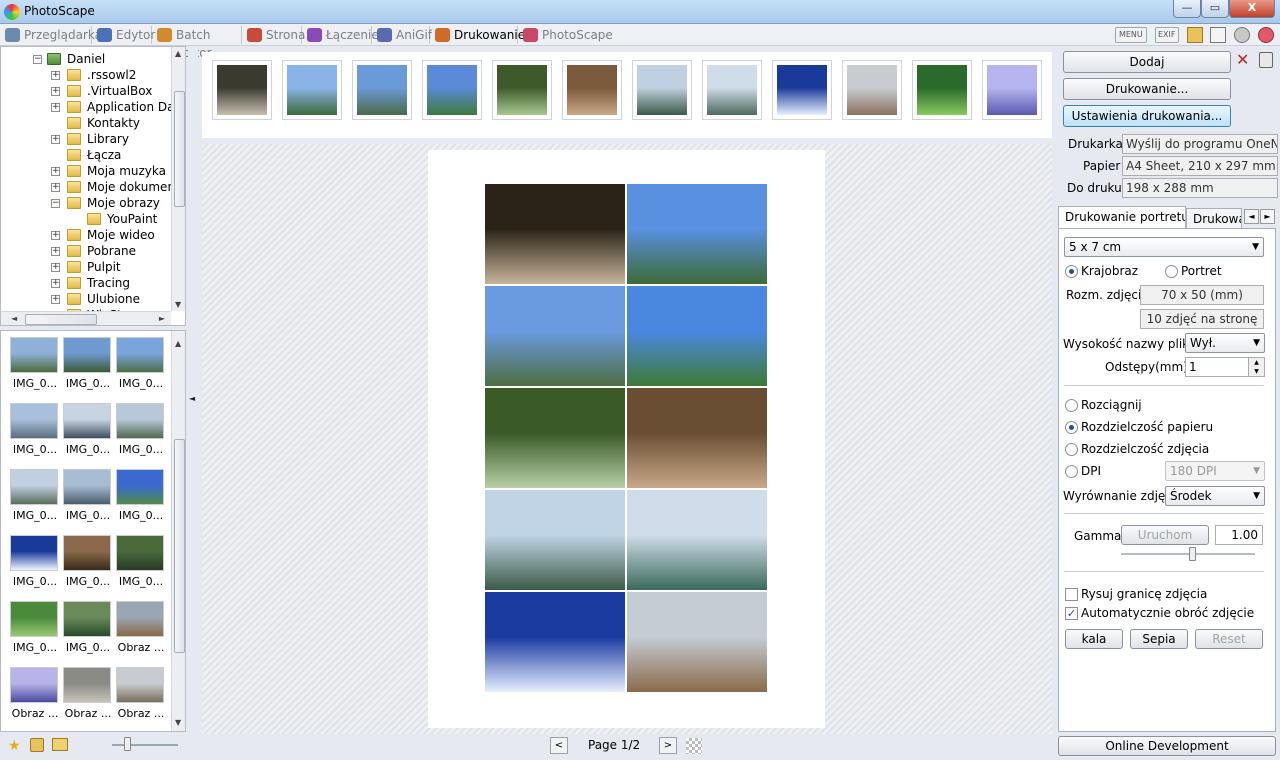  What do you see at coordinates (86, 75) in the screenshot?
I see `tree-item: + .rssowl2` at bounding box center [86, 75].